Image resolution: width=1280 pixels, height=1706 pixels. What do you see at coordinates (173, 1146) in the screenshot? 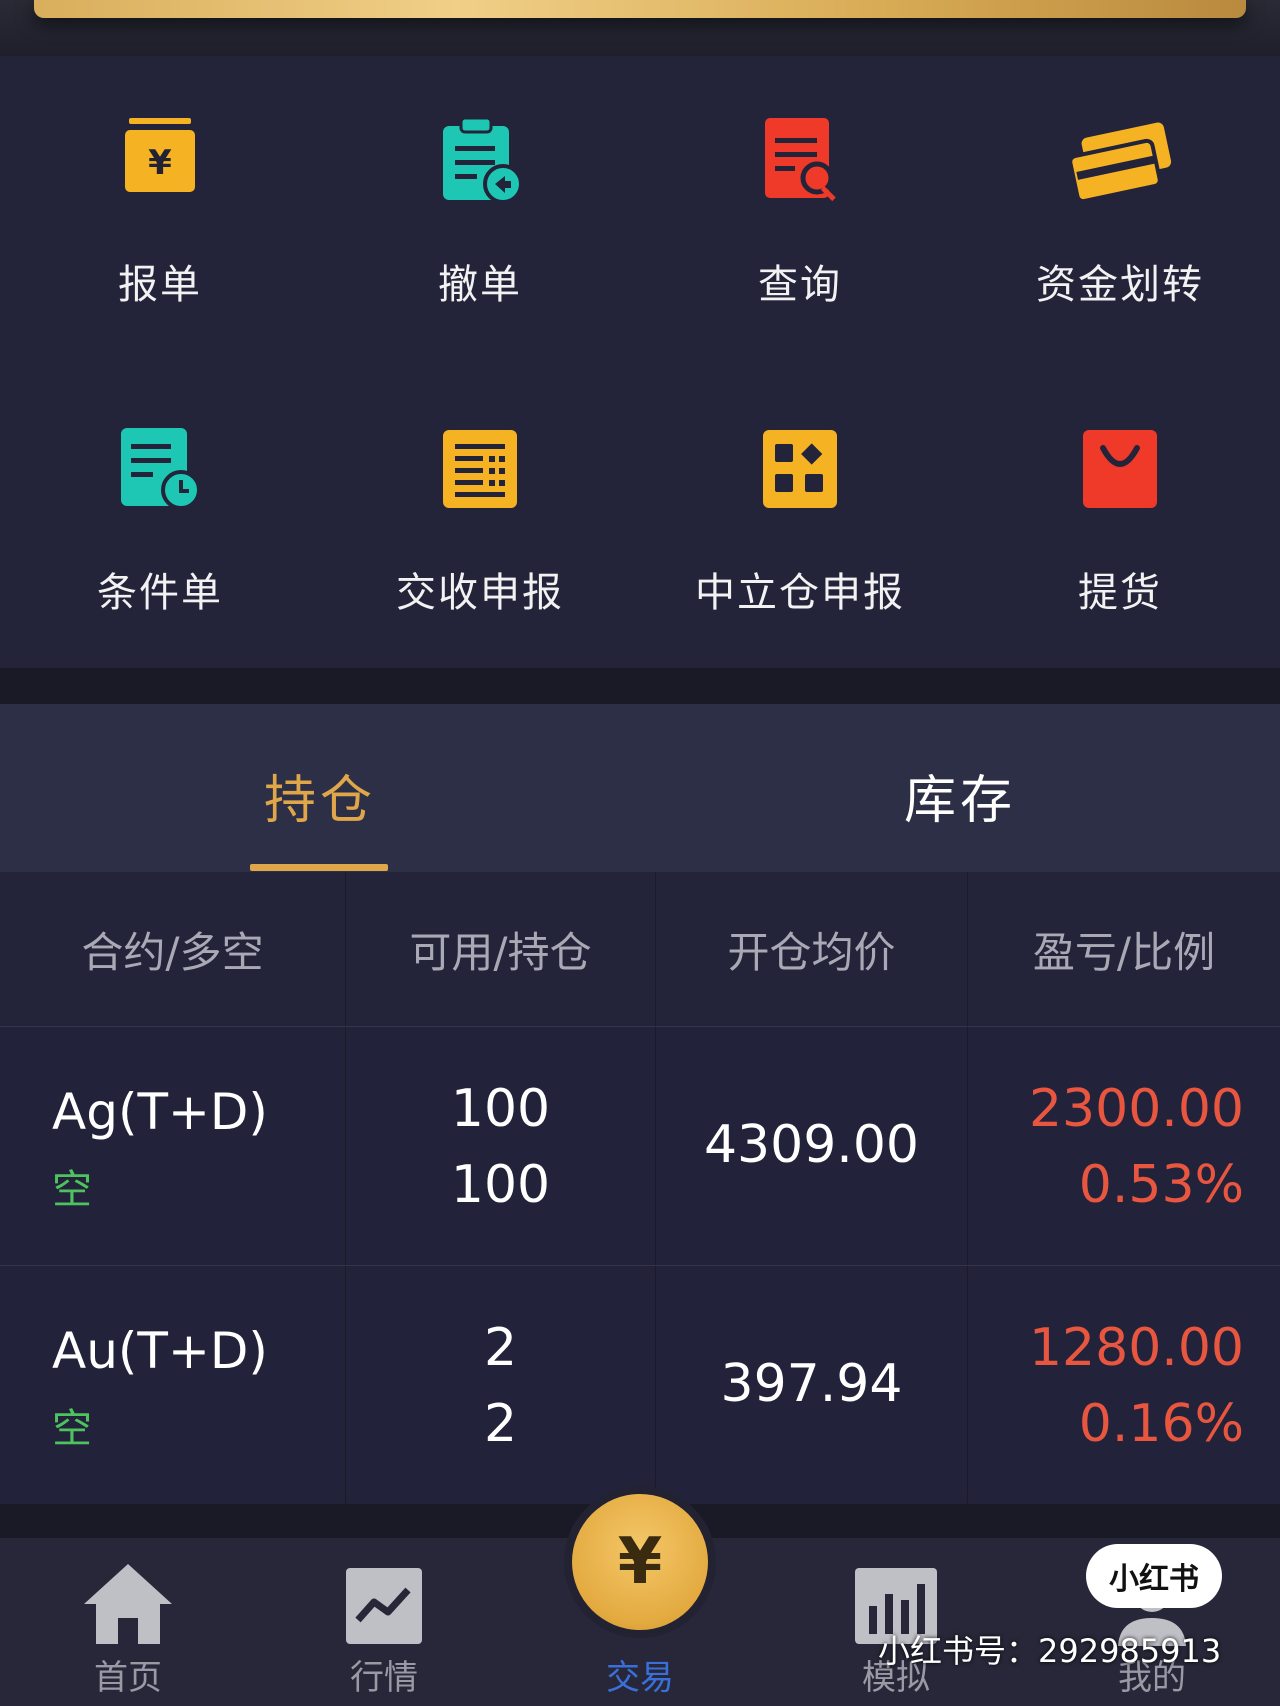
I see `contract-cell: Ag(T+D) 空` at bounding box center [173, 1146].